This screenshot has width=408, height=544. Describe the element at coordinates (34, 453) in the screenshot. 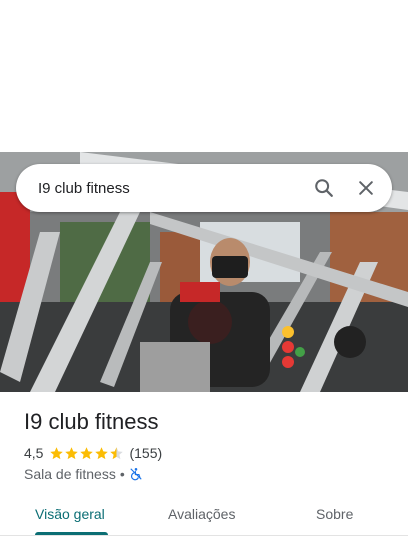

I see `rating-value: 4,5` at that location.